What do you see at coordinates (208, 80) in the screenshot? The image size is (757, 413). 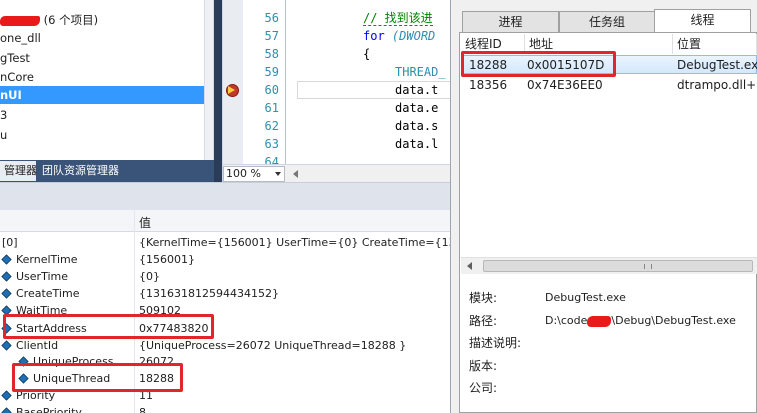 I see `solution-scrollbar` at bounding box center [208, 80].